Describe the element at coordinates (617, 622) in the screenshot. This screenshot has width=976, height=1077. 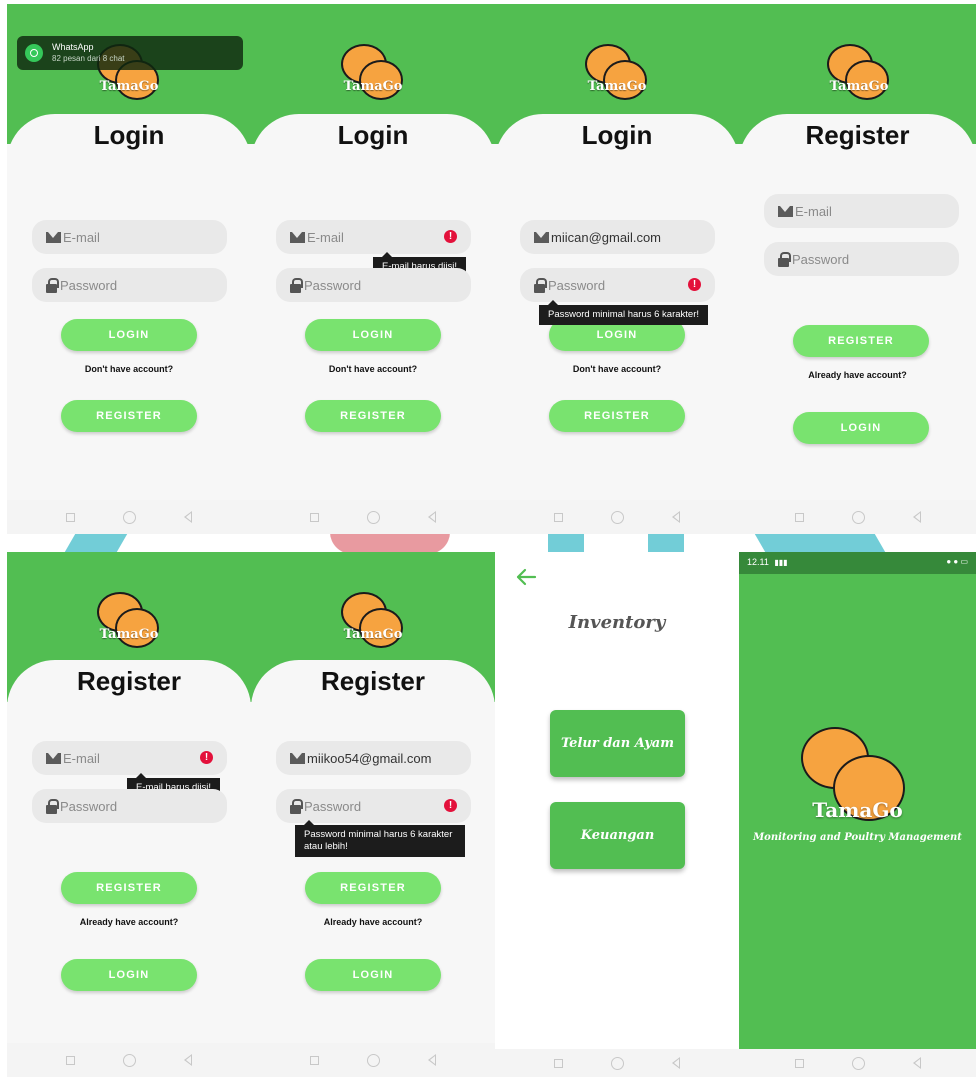
I see `inventory-title: Inventory` at that location.